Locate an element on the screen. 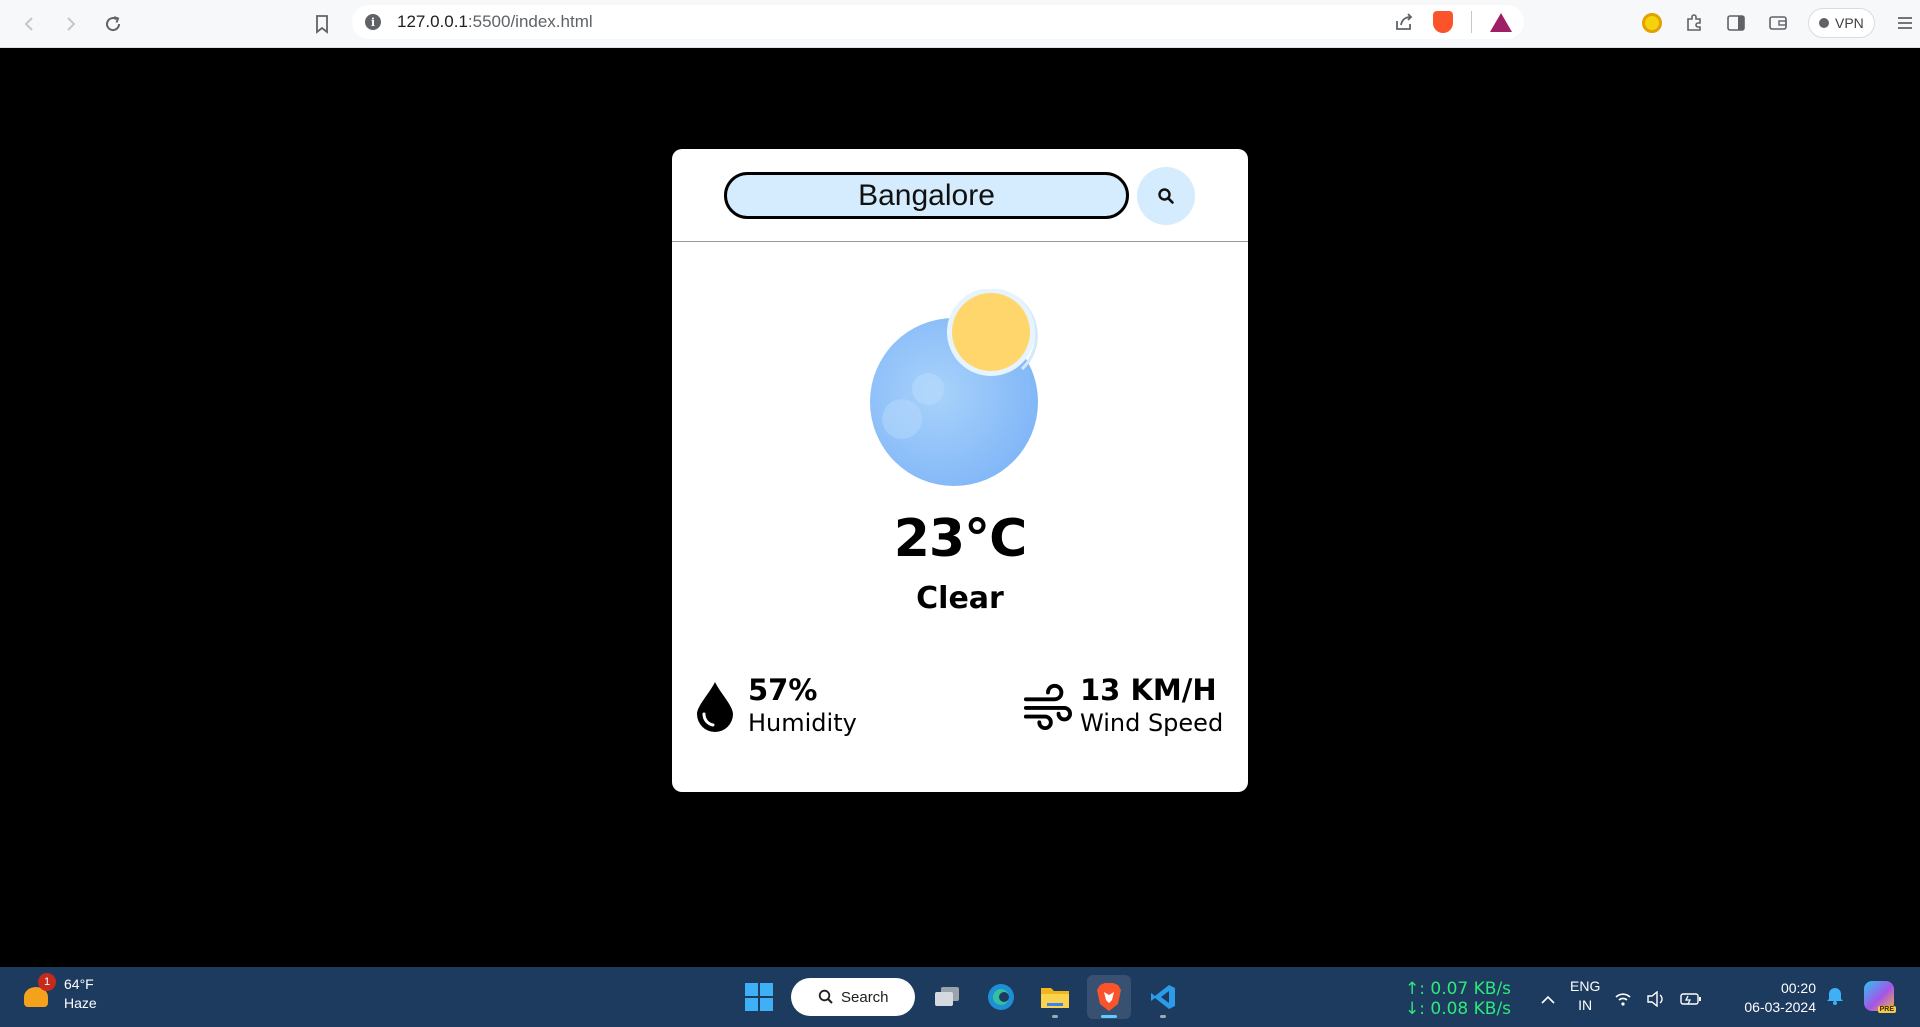  wallet-icon is located at coordinates (1778, 23).